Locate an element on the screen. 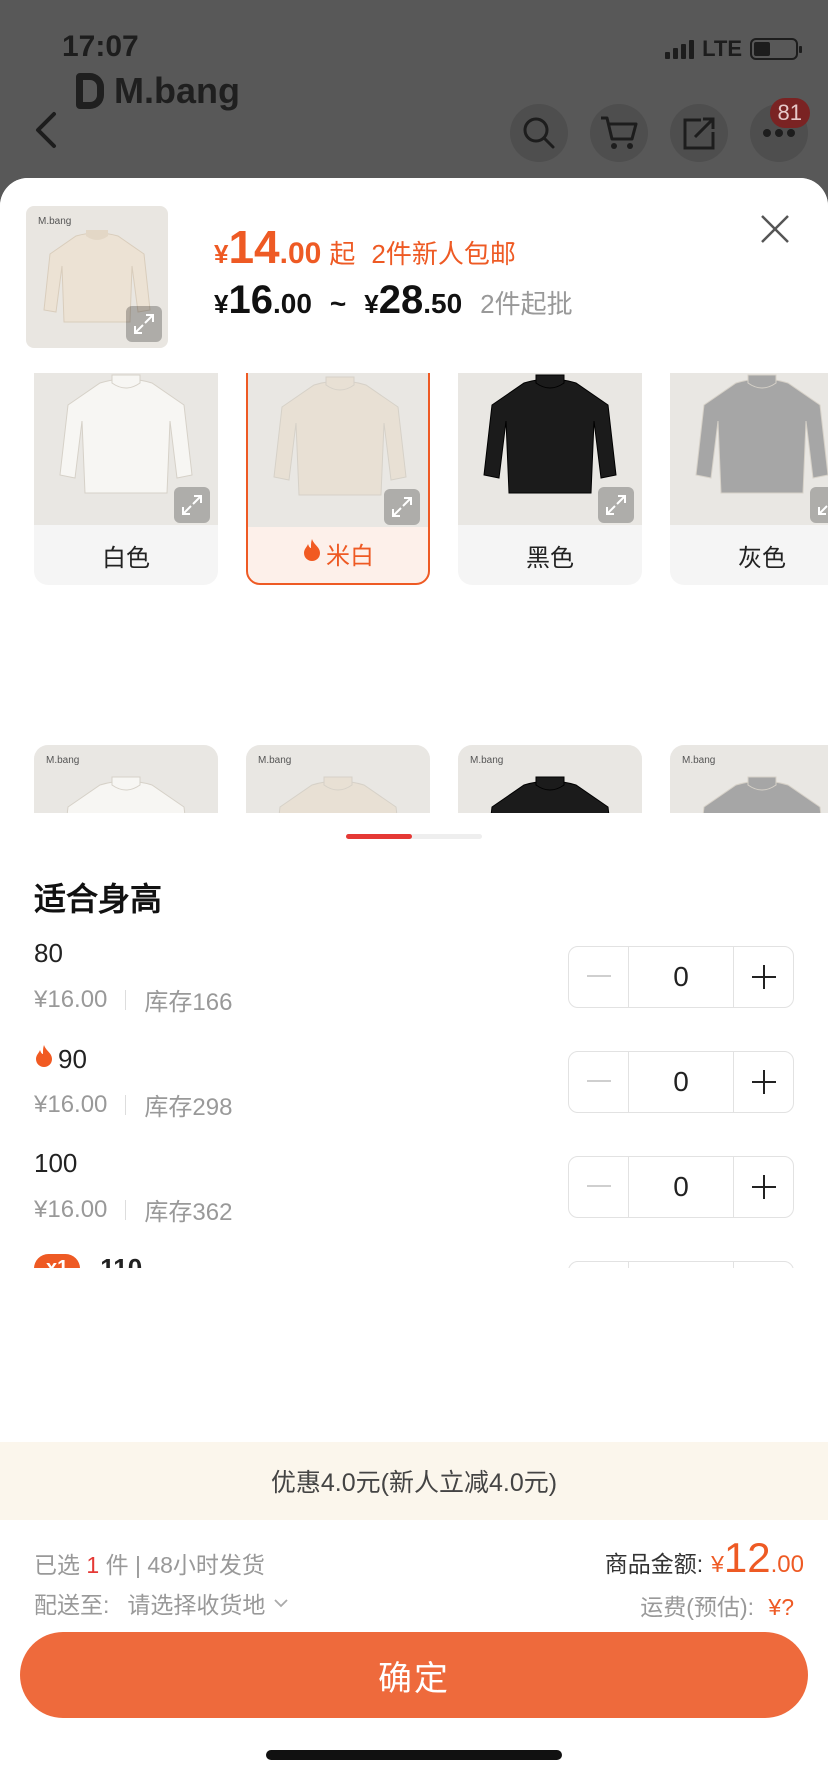 The height and width of the screenshot is (1792, 828). back-icon is located at coordinates (48, 130).